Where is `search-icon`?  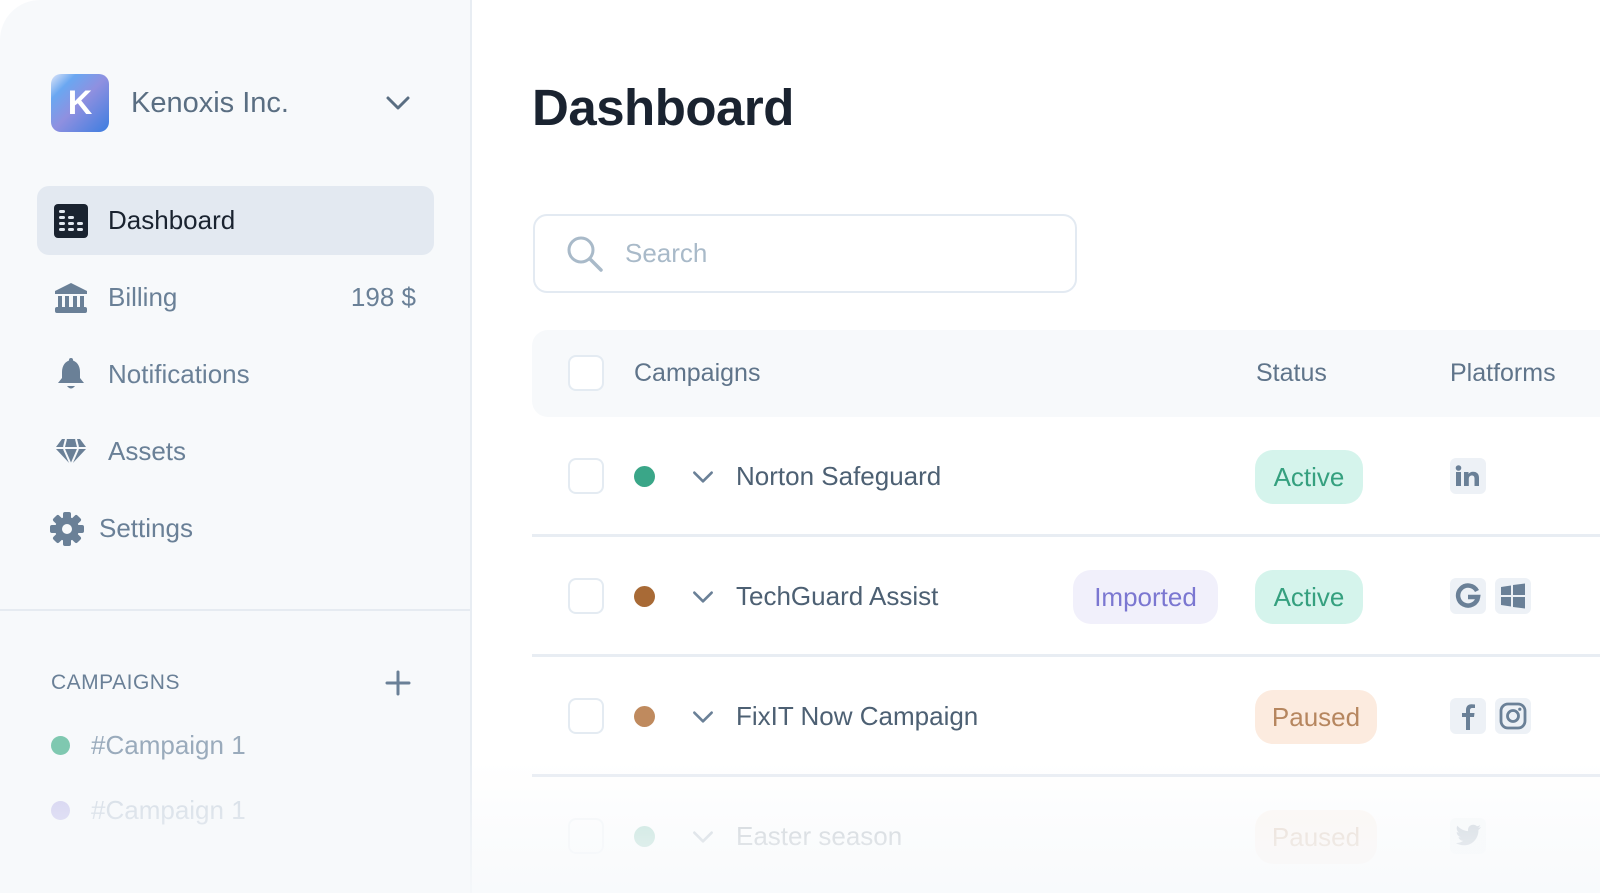 search-icon is located at coordinates (585, 254).